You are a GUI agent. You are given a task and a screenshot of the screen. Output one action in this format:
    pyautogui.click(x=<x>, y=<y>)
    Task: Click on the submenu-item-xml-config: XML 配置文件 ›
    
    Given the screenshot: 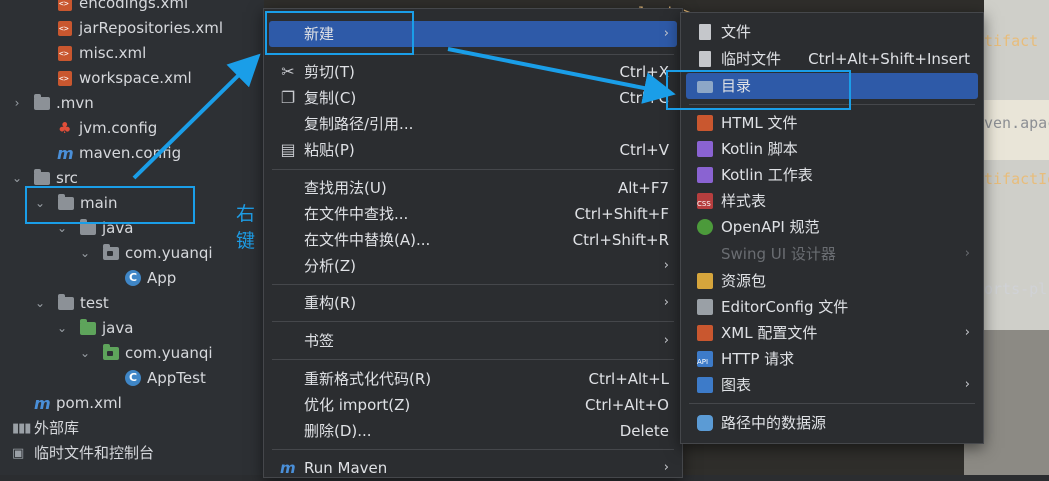 What is the action you would take?
    pyautogui.click(x=832, y=333)
    